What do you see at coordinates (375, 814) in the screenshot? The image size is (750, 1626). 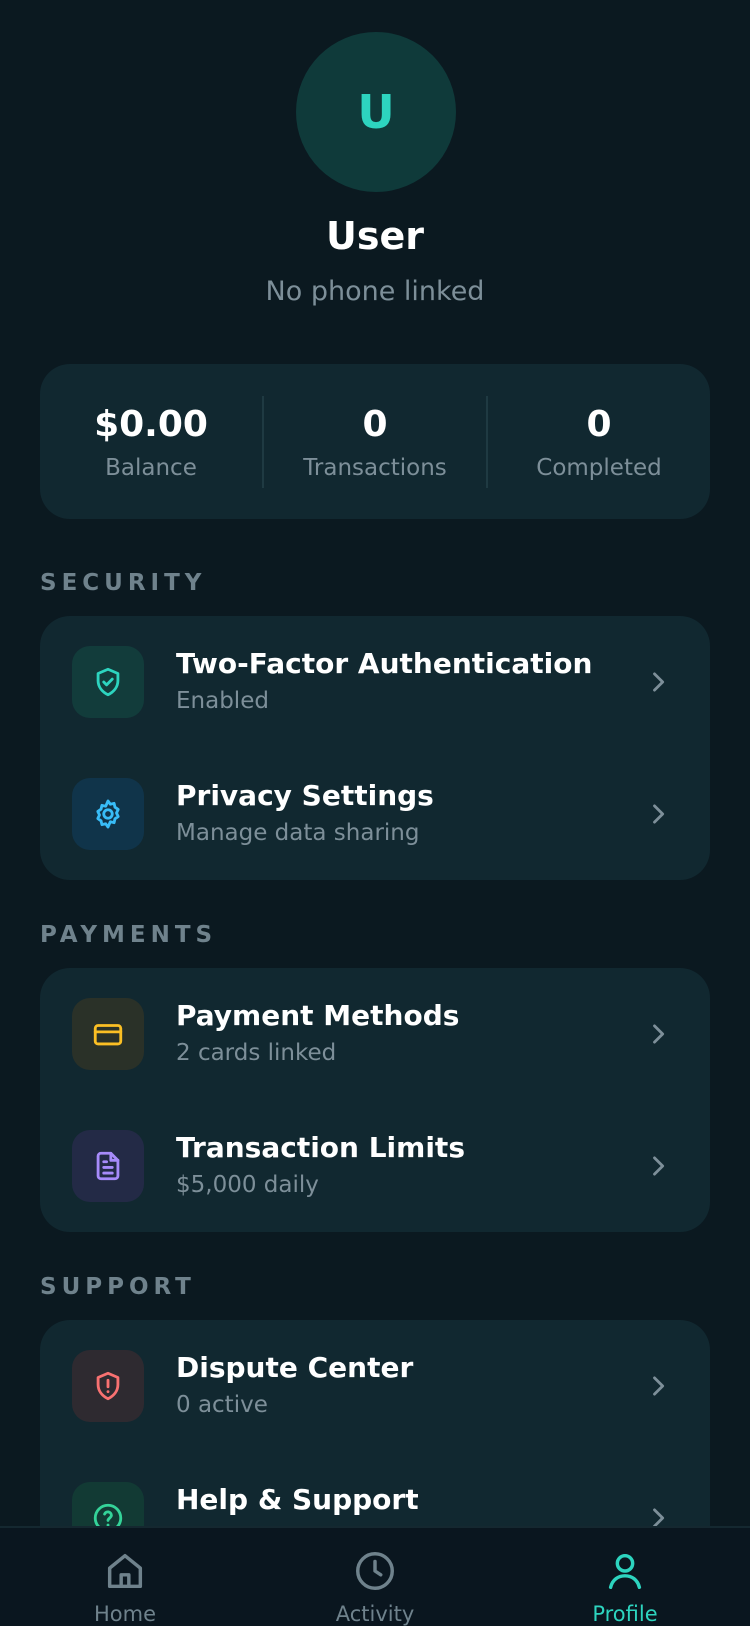 I see `privacy-settings-item: Privacy Settings Manage data sharing` at bounding box center [375, 814].